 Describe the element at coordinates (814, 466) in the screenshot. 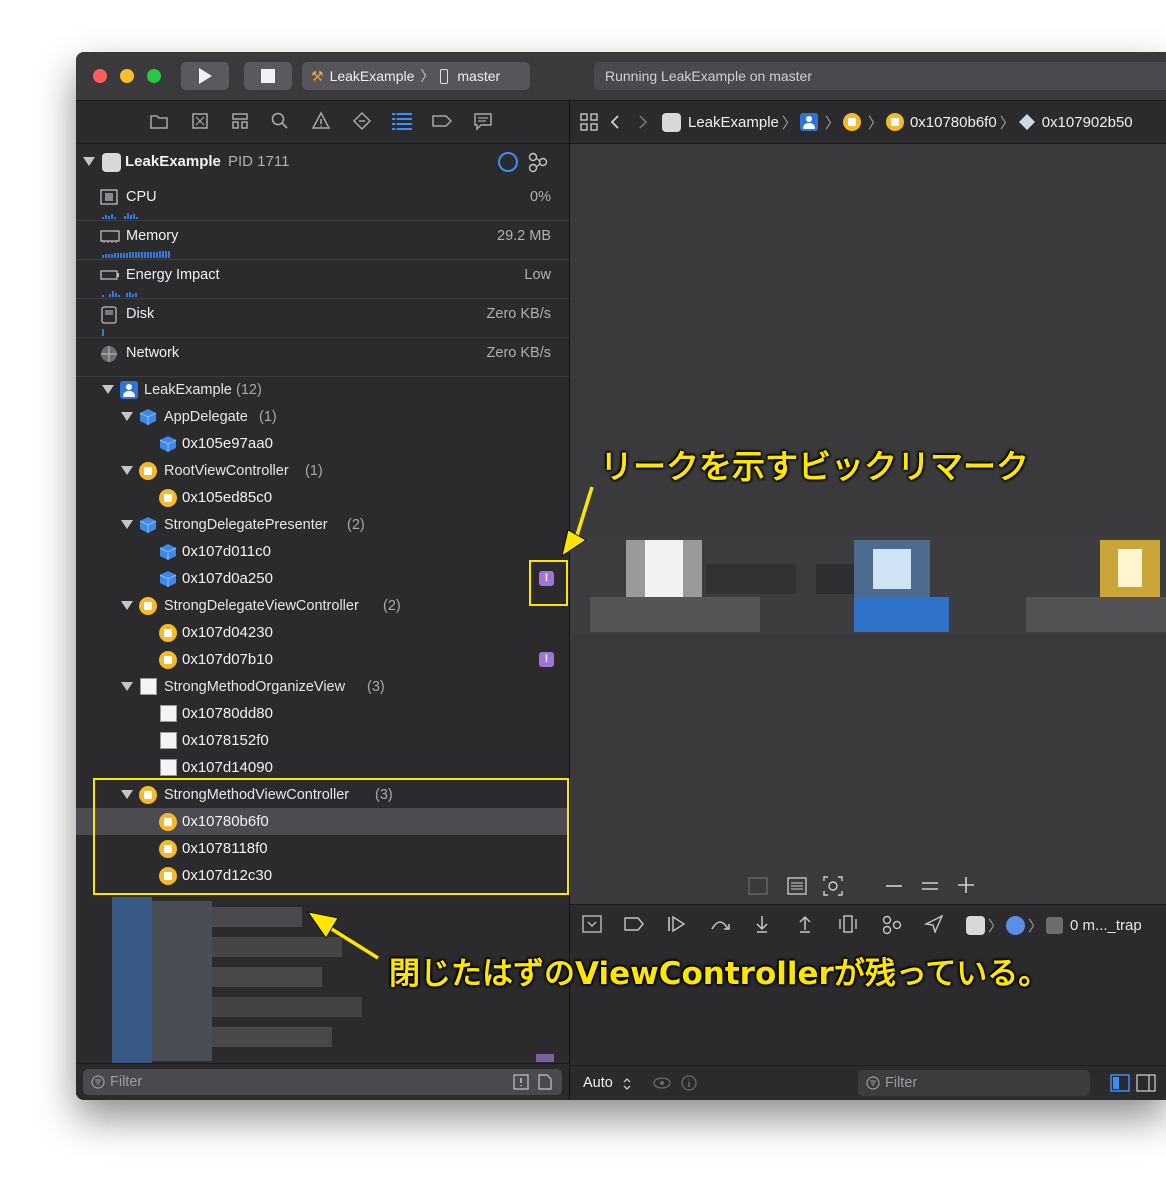

I see `annotation-leak-mark: リークを示すビックリマーク` at that location.